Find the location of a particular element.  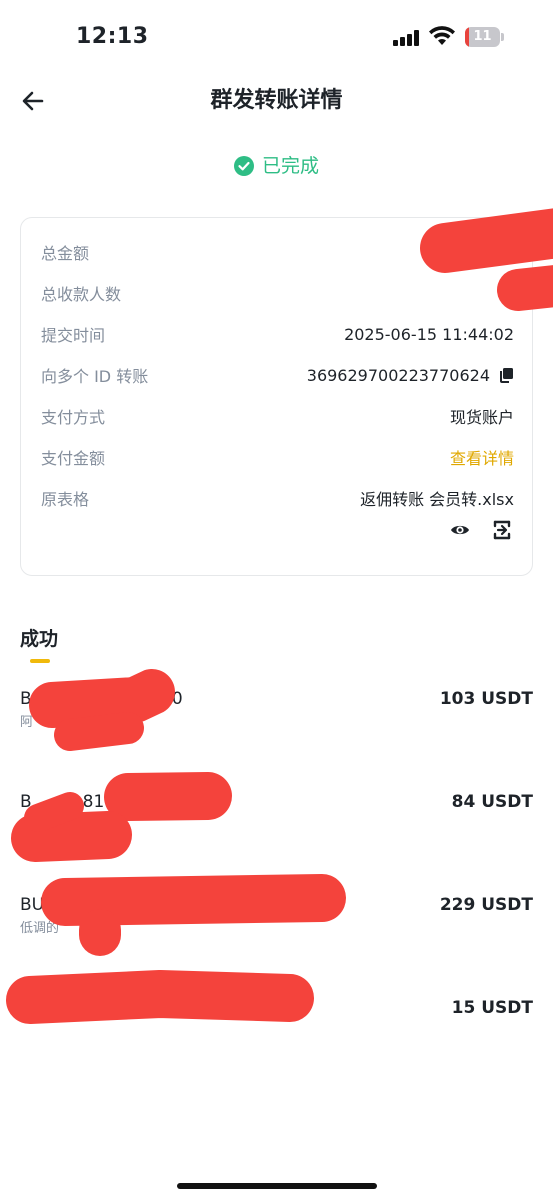

transfer-amount: 229 USDT is located at coordinates (486, 905).